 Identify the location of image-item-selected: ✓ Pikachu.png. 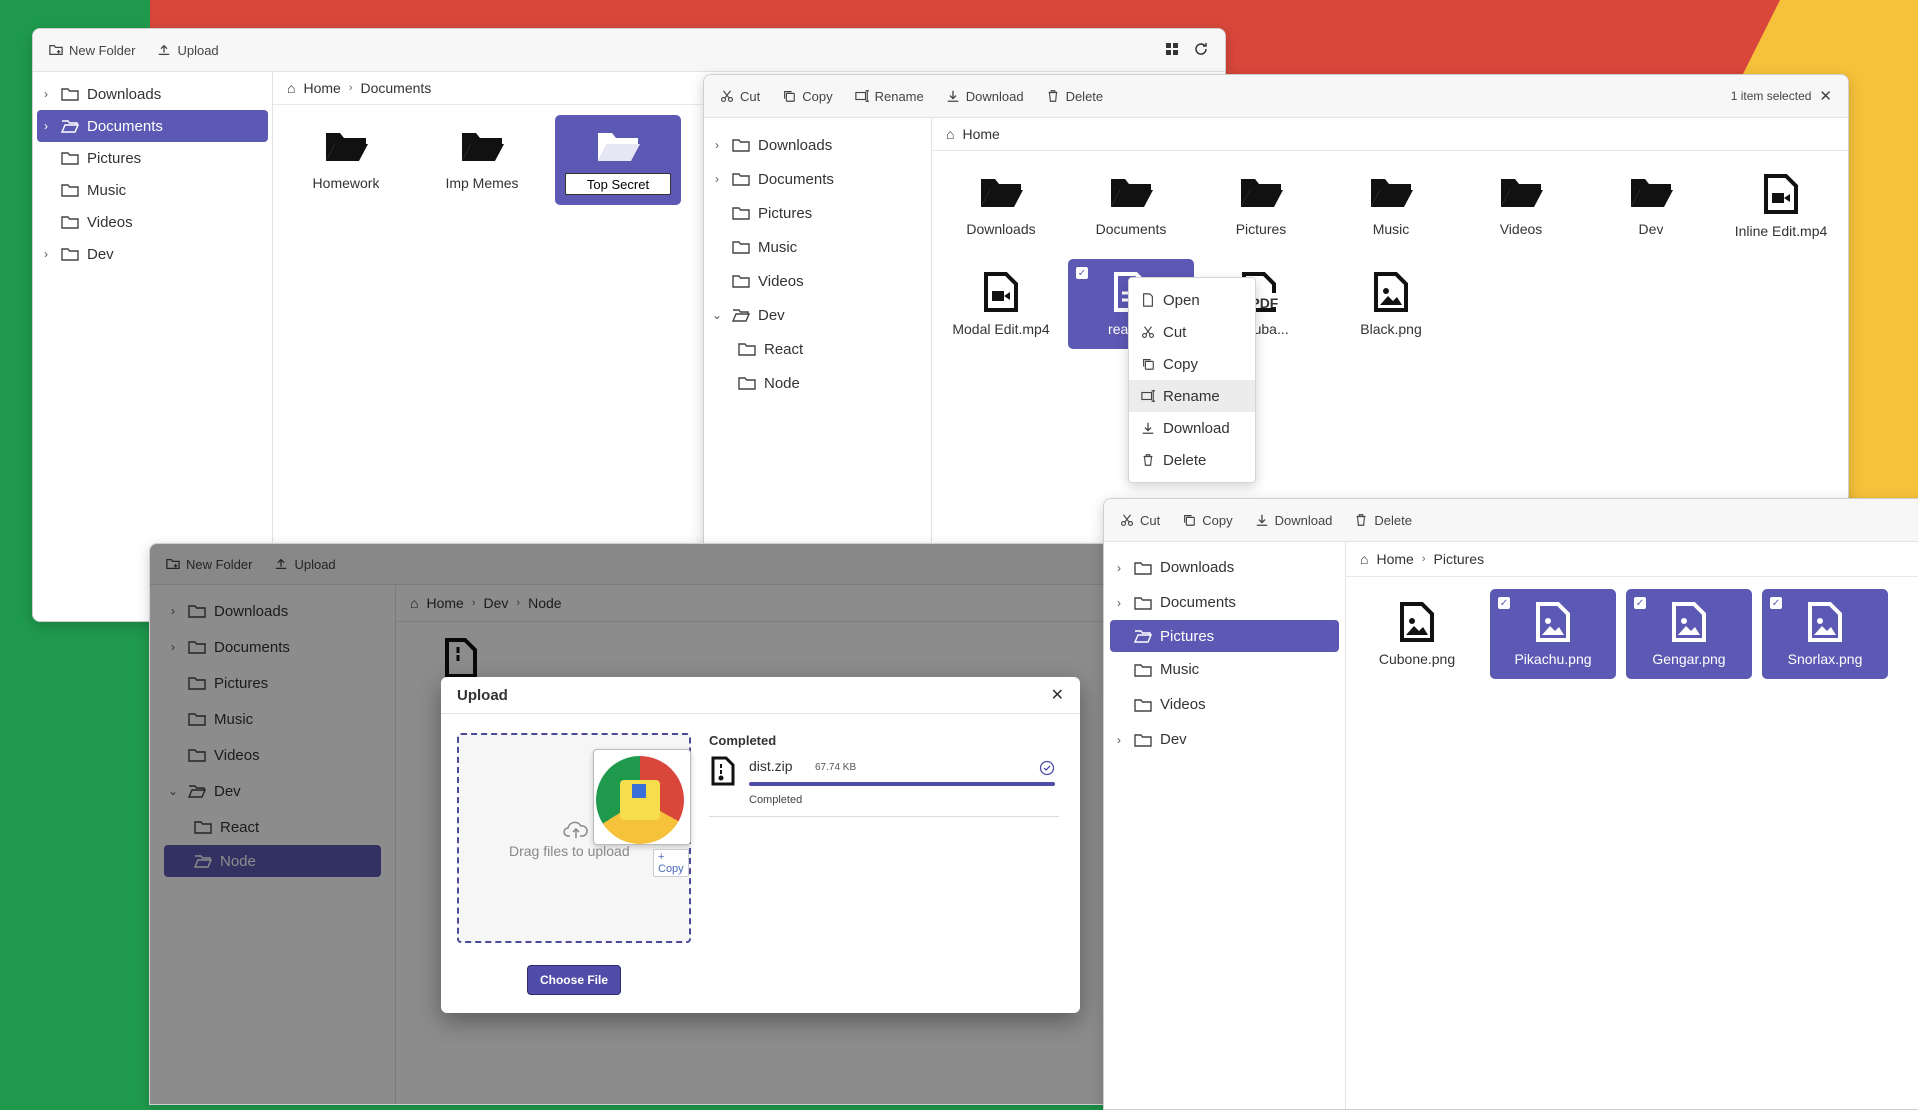
(1553, 634).